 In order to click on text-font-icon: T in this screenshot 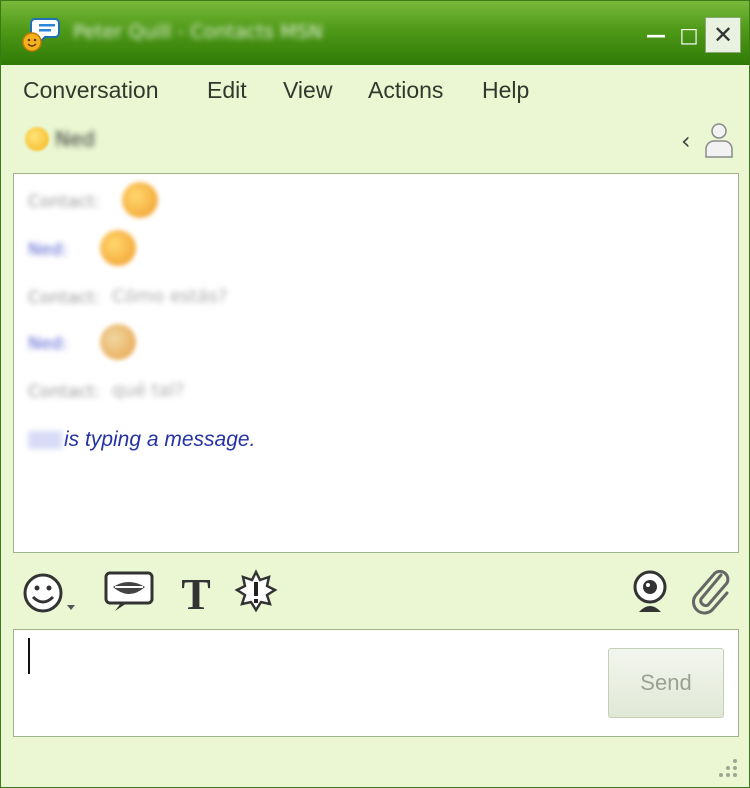, I will do `click(196, 594)`.